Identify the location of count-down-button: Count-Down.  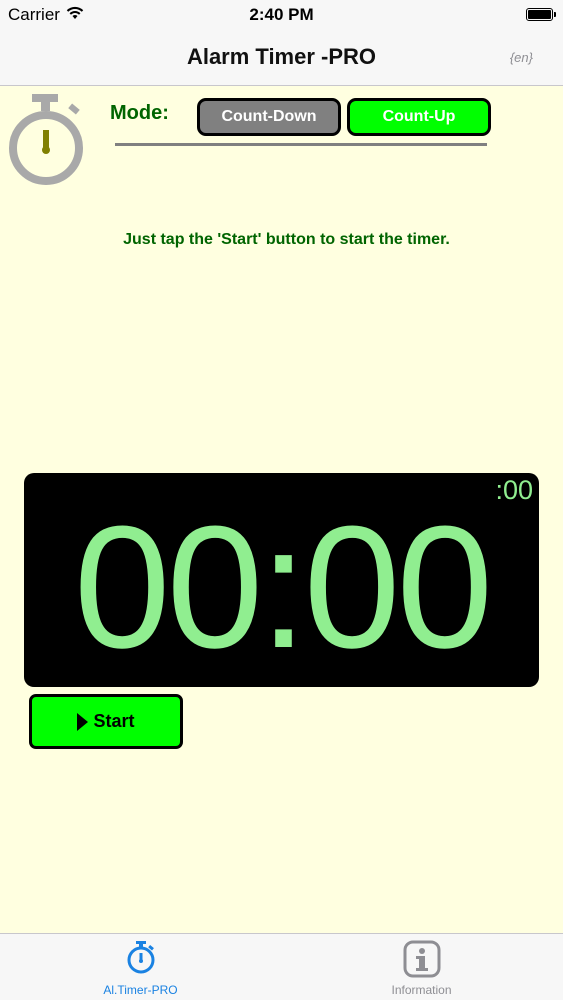
(269, 117).